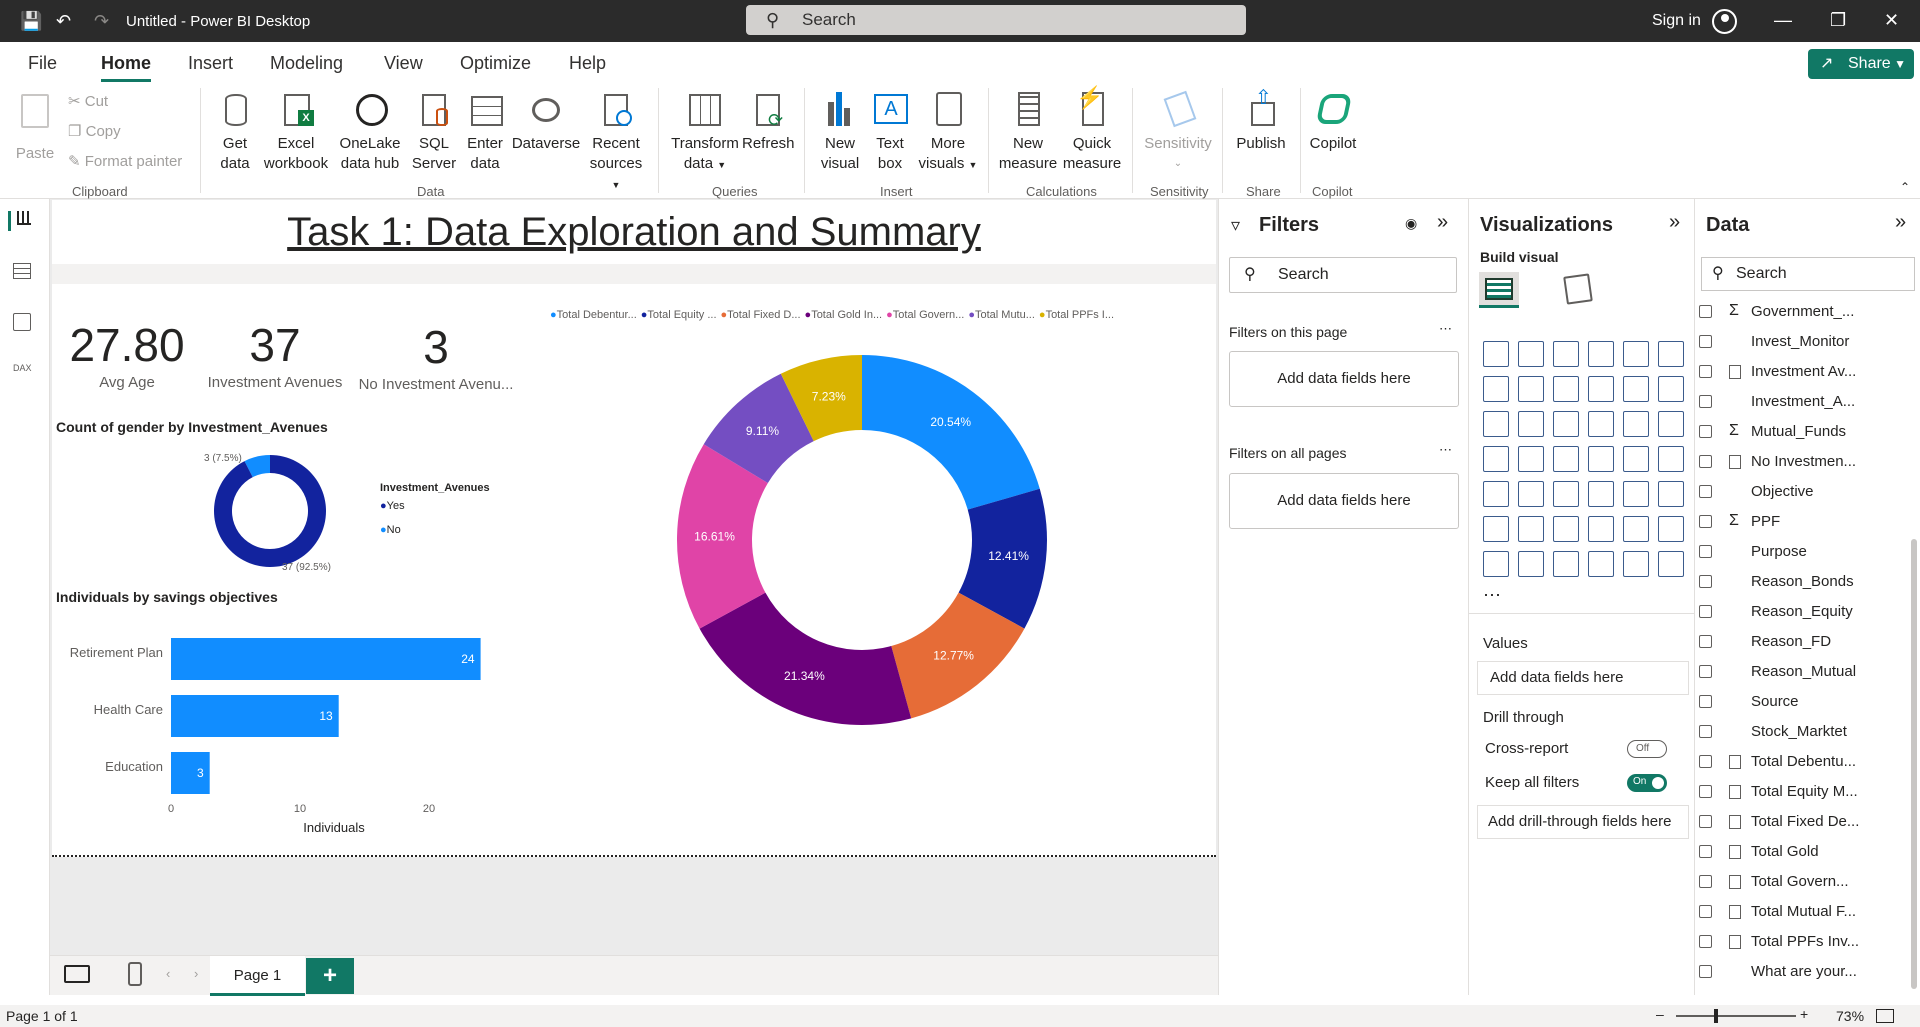 Image resolution: width=1920 pixels, height=1027 pixels. Describe the element at coordinates (1773, 731) in the screenshot. I see `data-field-item: Stock_Marktet` at that location.